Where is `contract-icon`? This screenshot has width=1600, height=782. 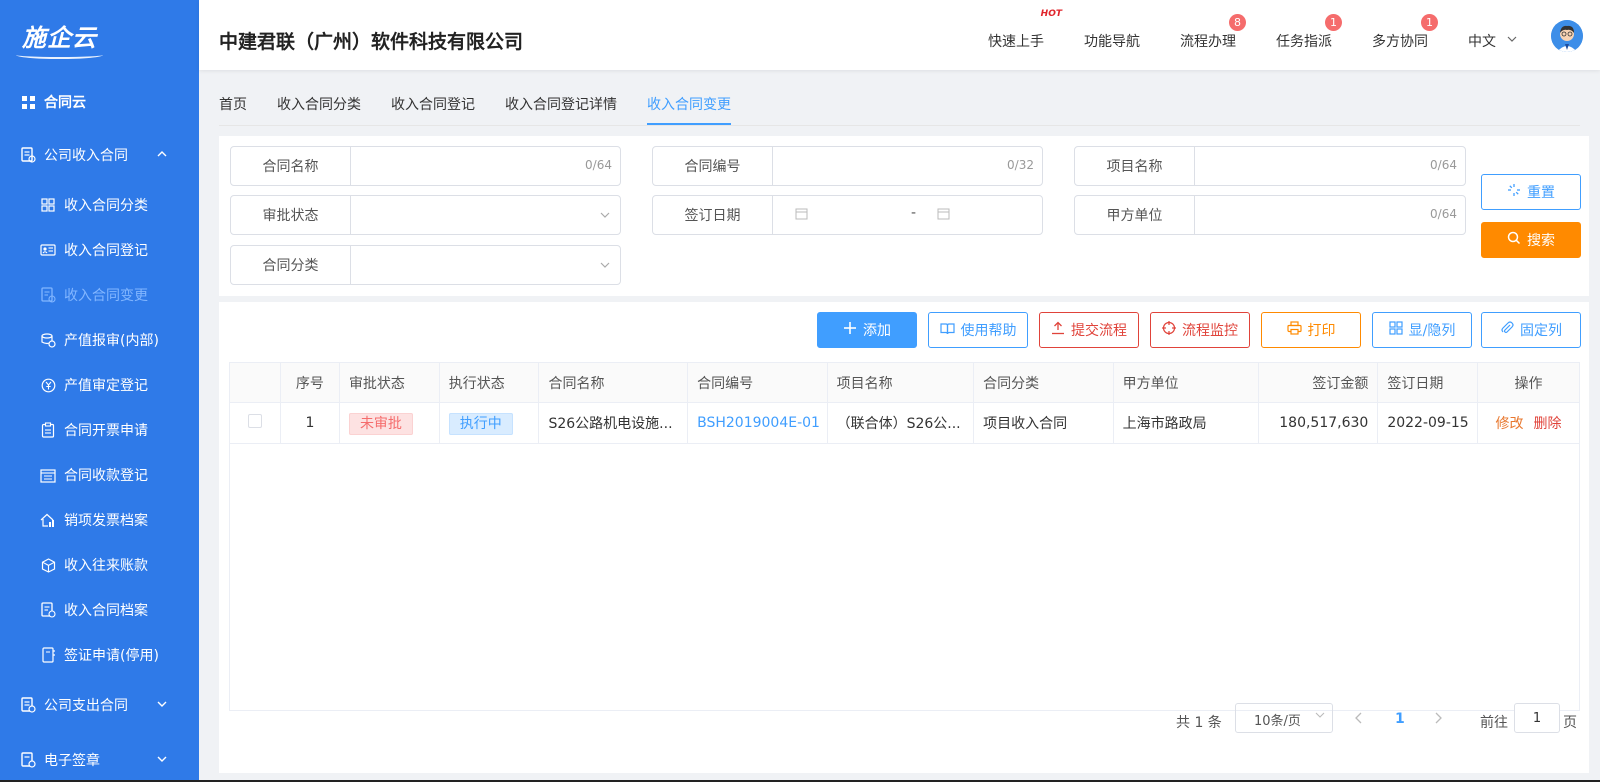 contract-icon is located at coordinates (28, 155).